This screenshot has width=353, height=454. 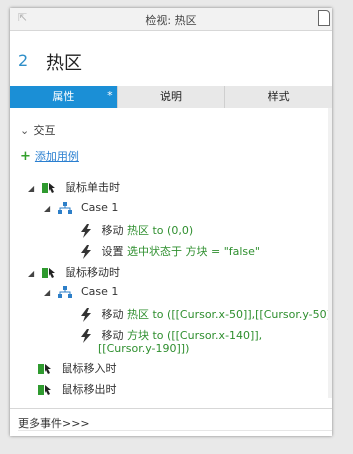 I want to click on add-case-link: + 添加用例, so click(x=49, y=156).